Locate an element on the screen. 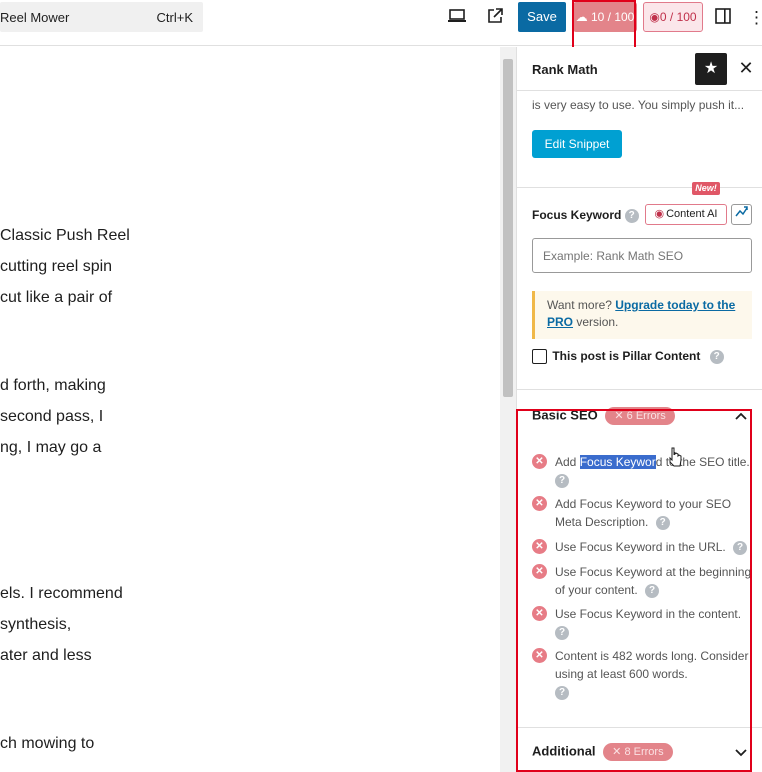 Image resolution: width=762 pixels, height=772 pixels. device-preview-icon is located at coordinates (457, 18).